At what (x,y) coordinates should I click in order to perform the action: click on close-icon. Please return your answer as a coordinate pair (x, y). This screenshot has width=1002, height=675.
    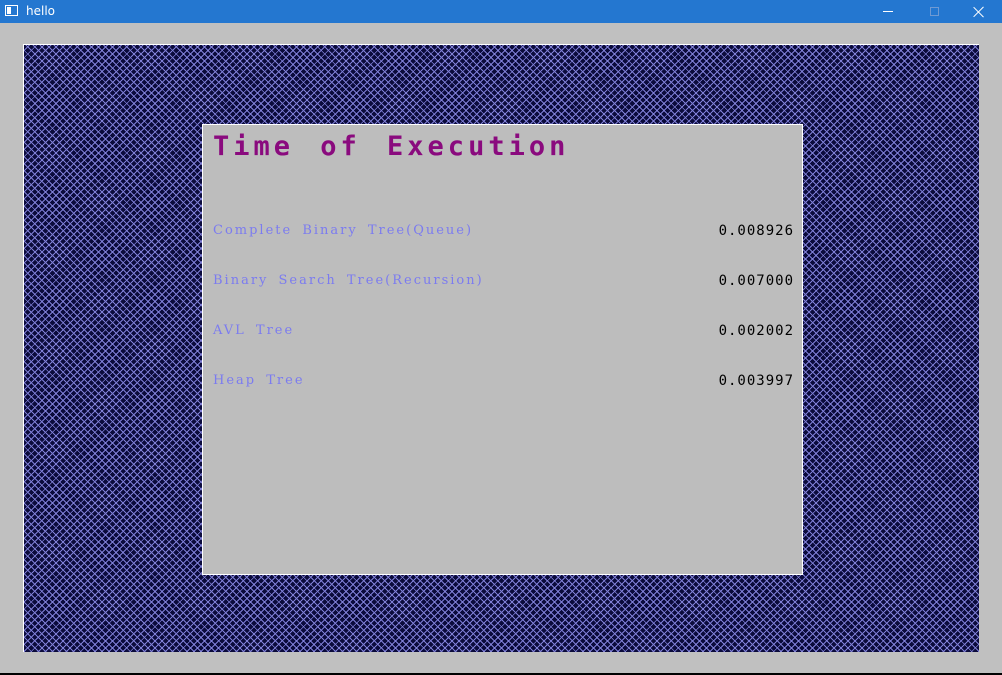
    Looking at the image, I should click on (979, 12).